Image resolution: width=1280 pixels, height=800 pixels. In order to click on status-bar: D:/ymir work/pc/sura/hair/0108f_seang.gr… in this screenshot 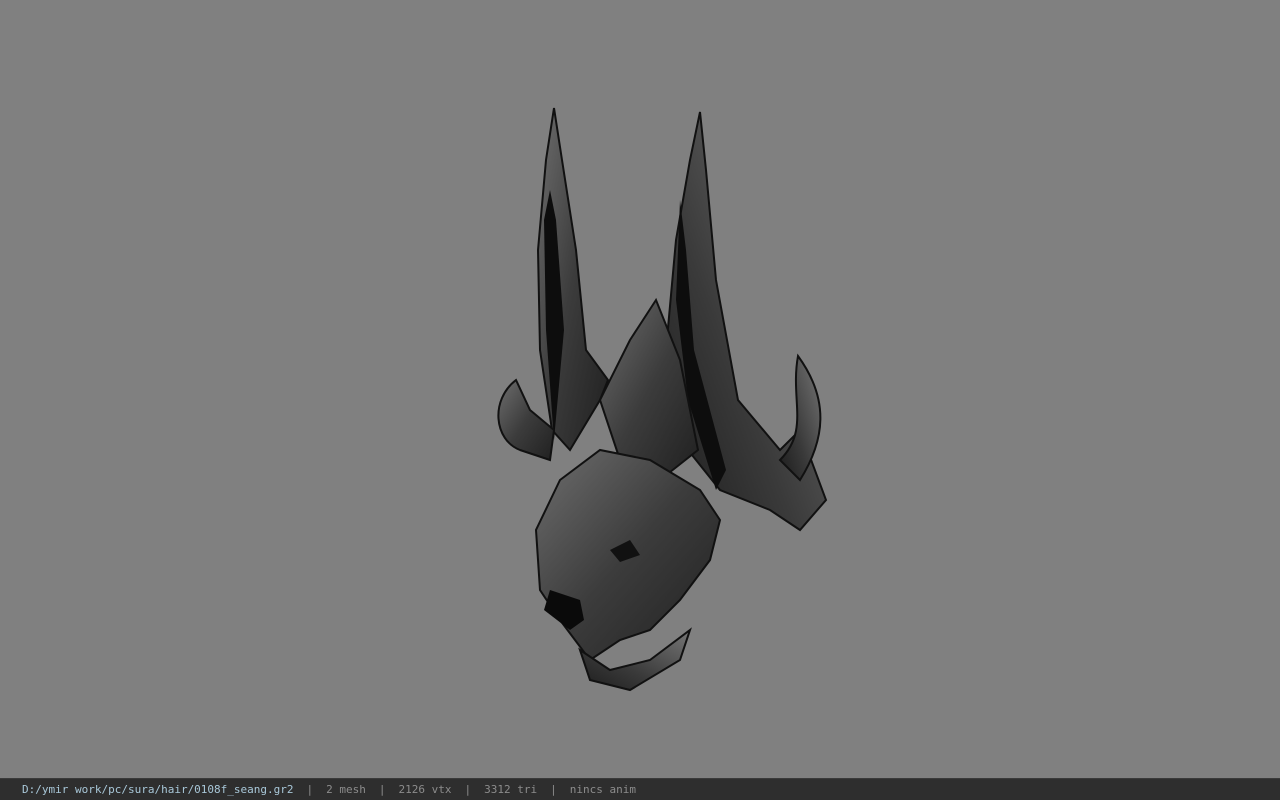, I will do `click(640, 789)`.